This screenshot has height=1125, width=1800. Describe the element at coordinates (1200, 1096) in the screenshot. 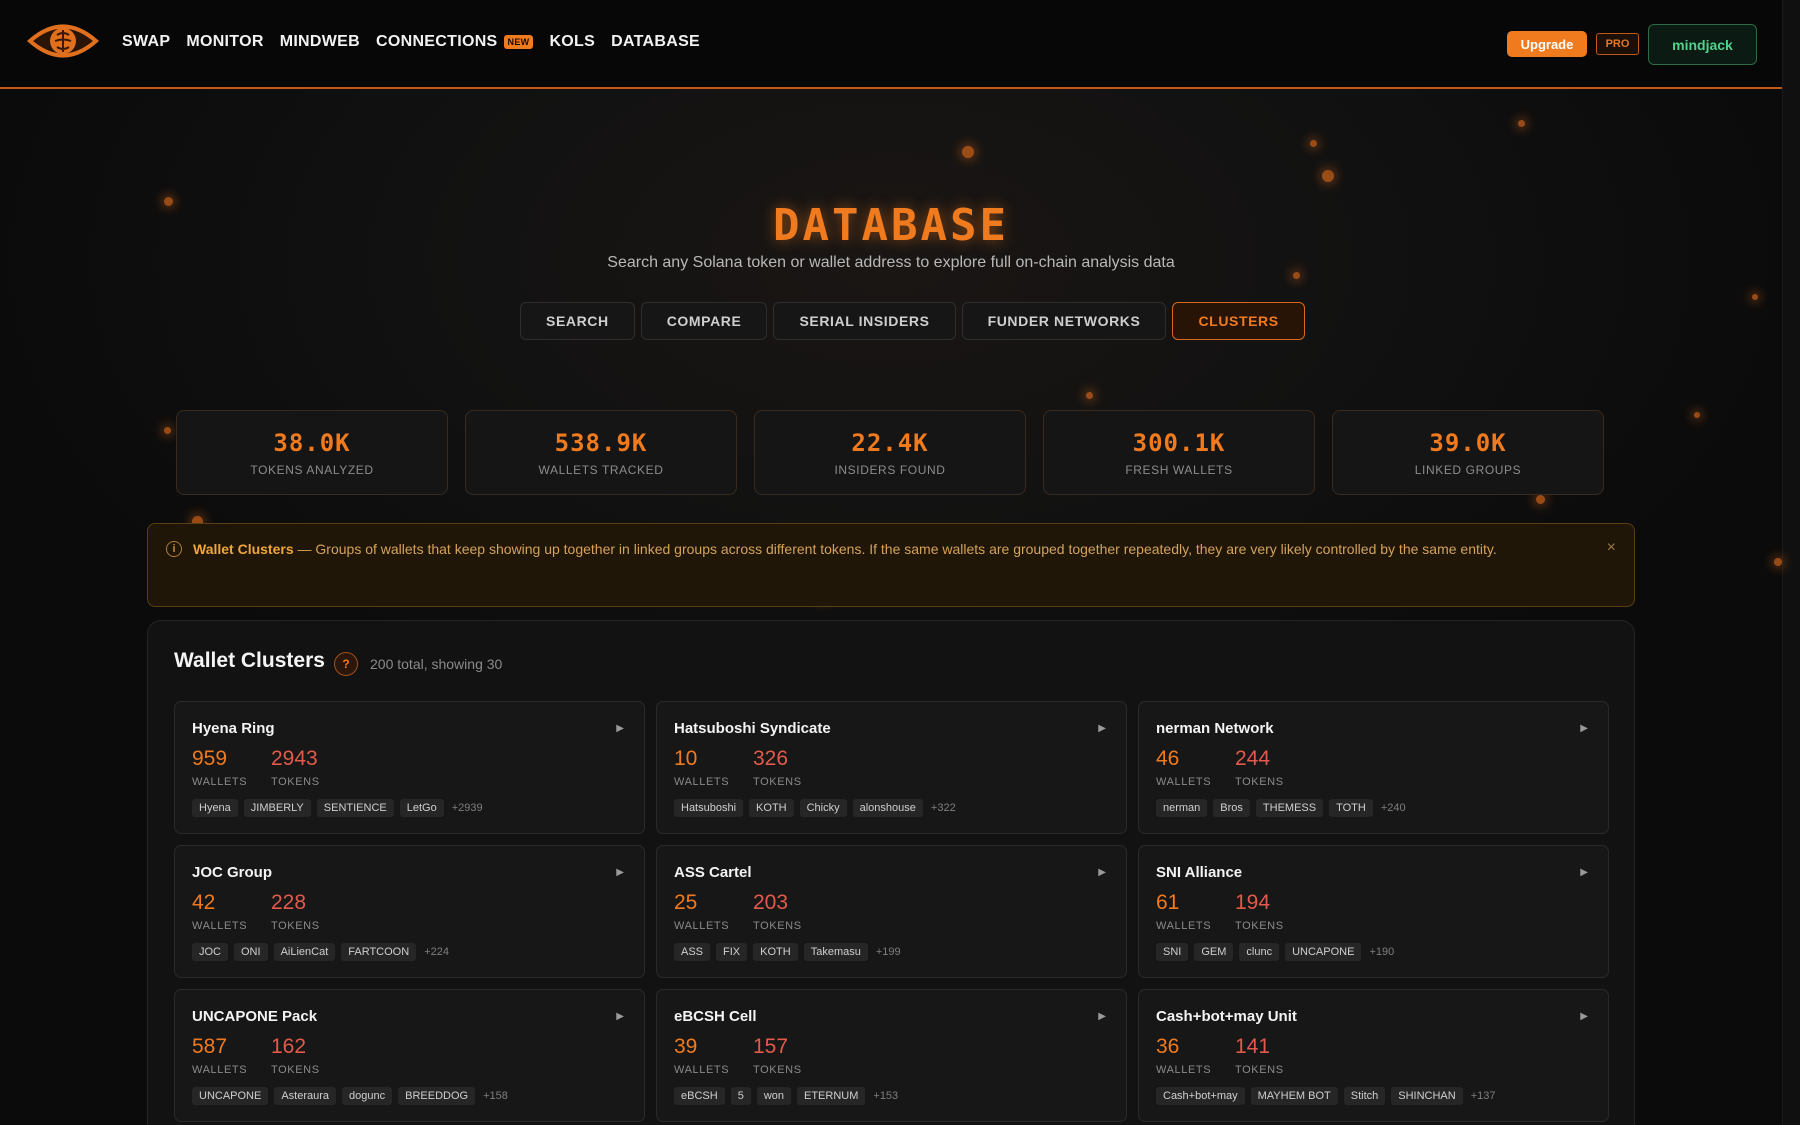

I see `token-tag: Cash+bot+may` at that location.